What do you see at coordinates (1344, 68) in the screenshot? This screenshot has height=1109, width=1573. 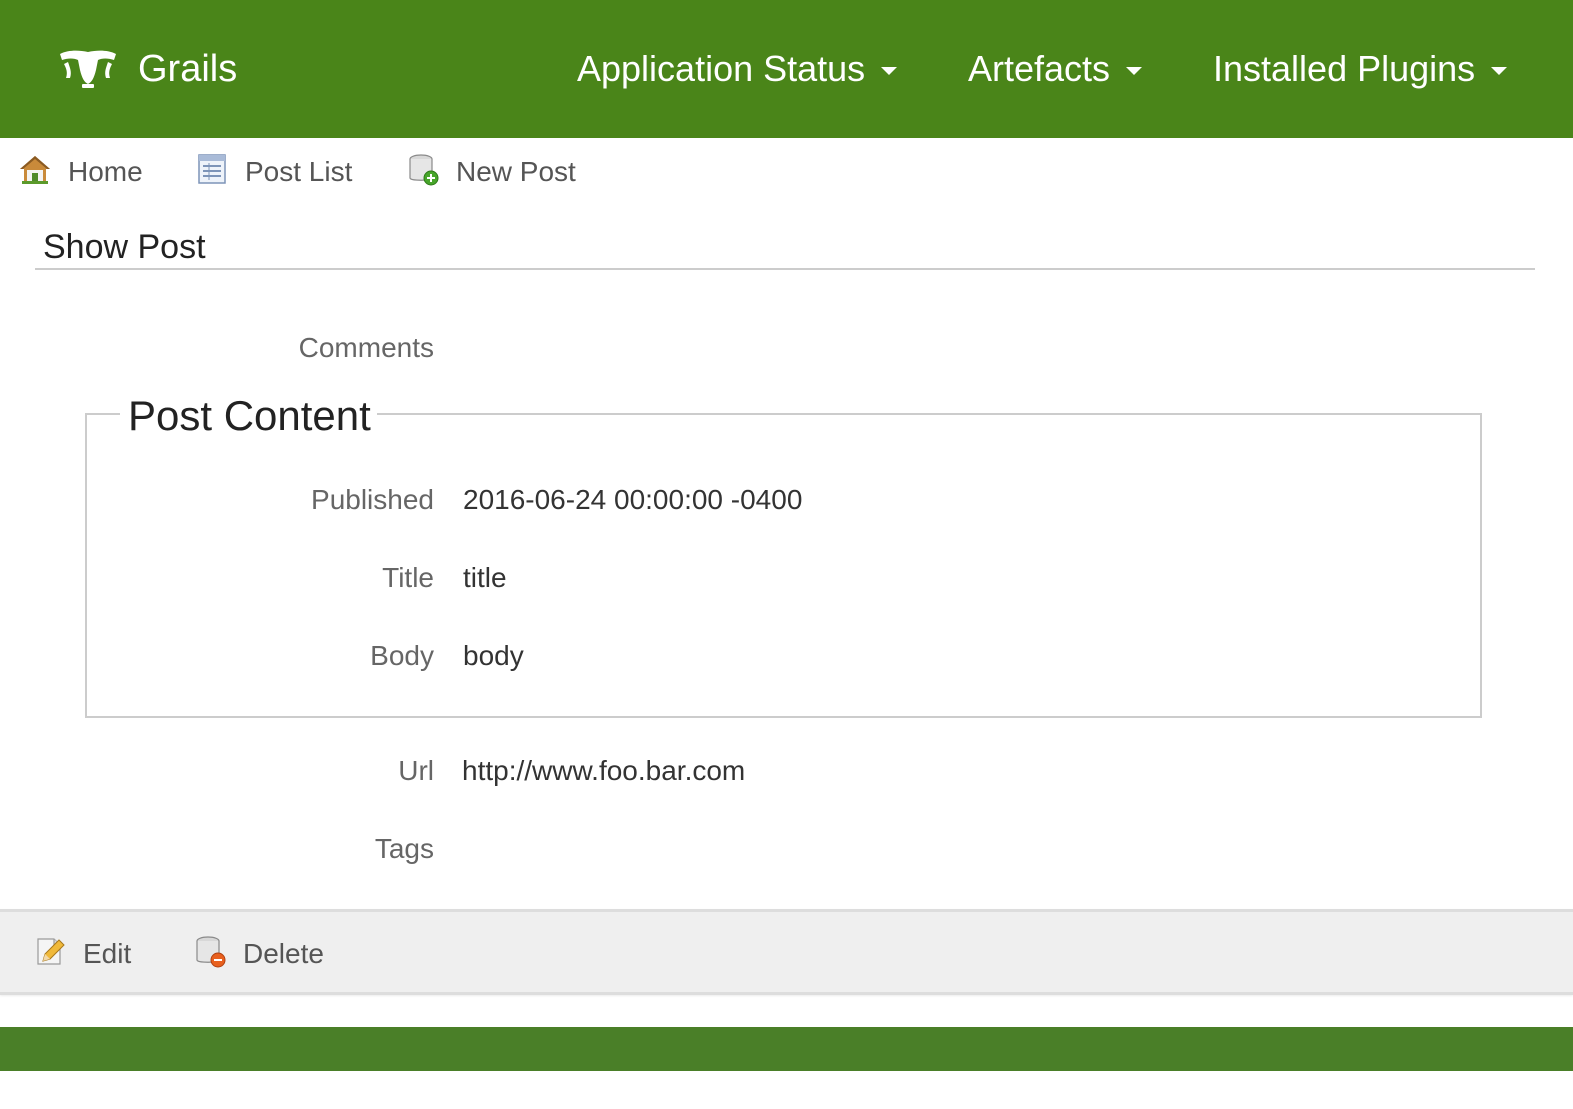 I see `nav-installed-plugins-label: Installed Plugins` at bounding box center [1344, 68].